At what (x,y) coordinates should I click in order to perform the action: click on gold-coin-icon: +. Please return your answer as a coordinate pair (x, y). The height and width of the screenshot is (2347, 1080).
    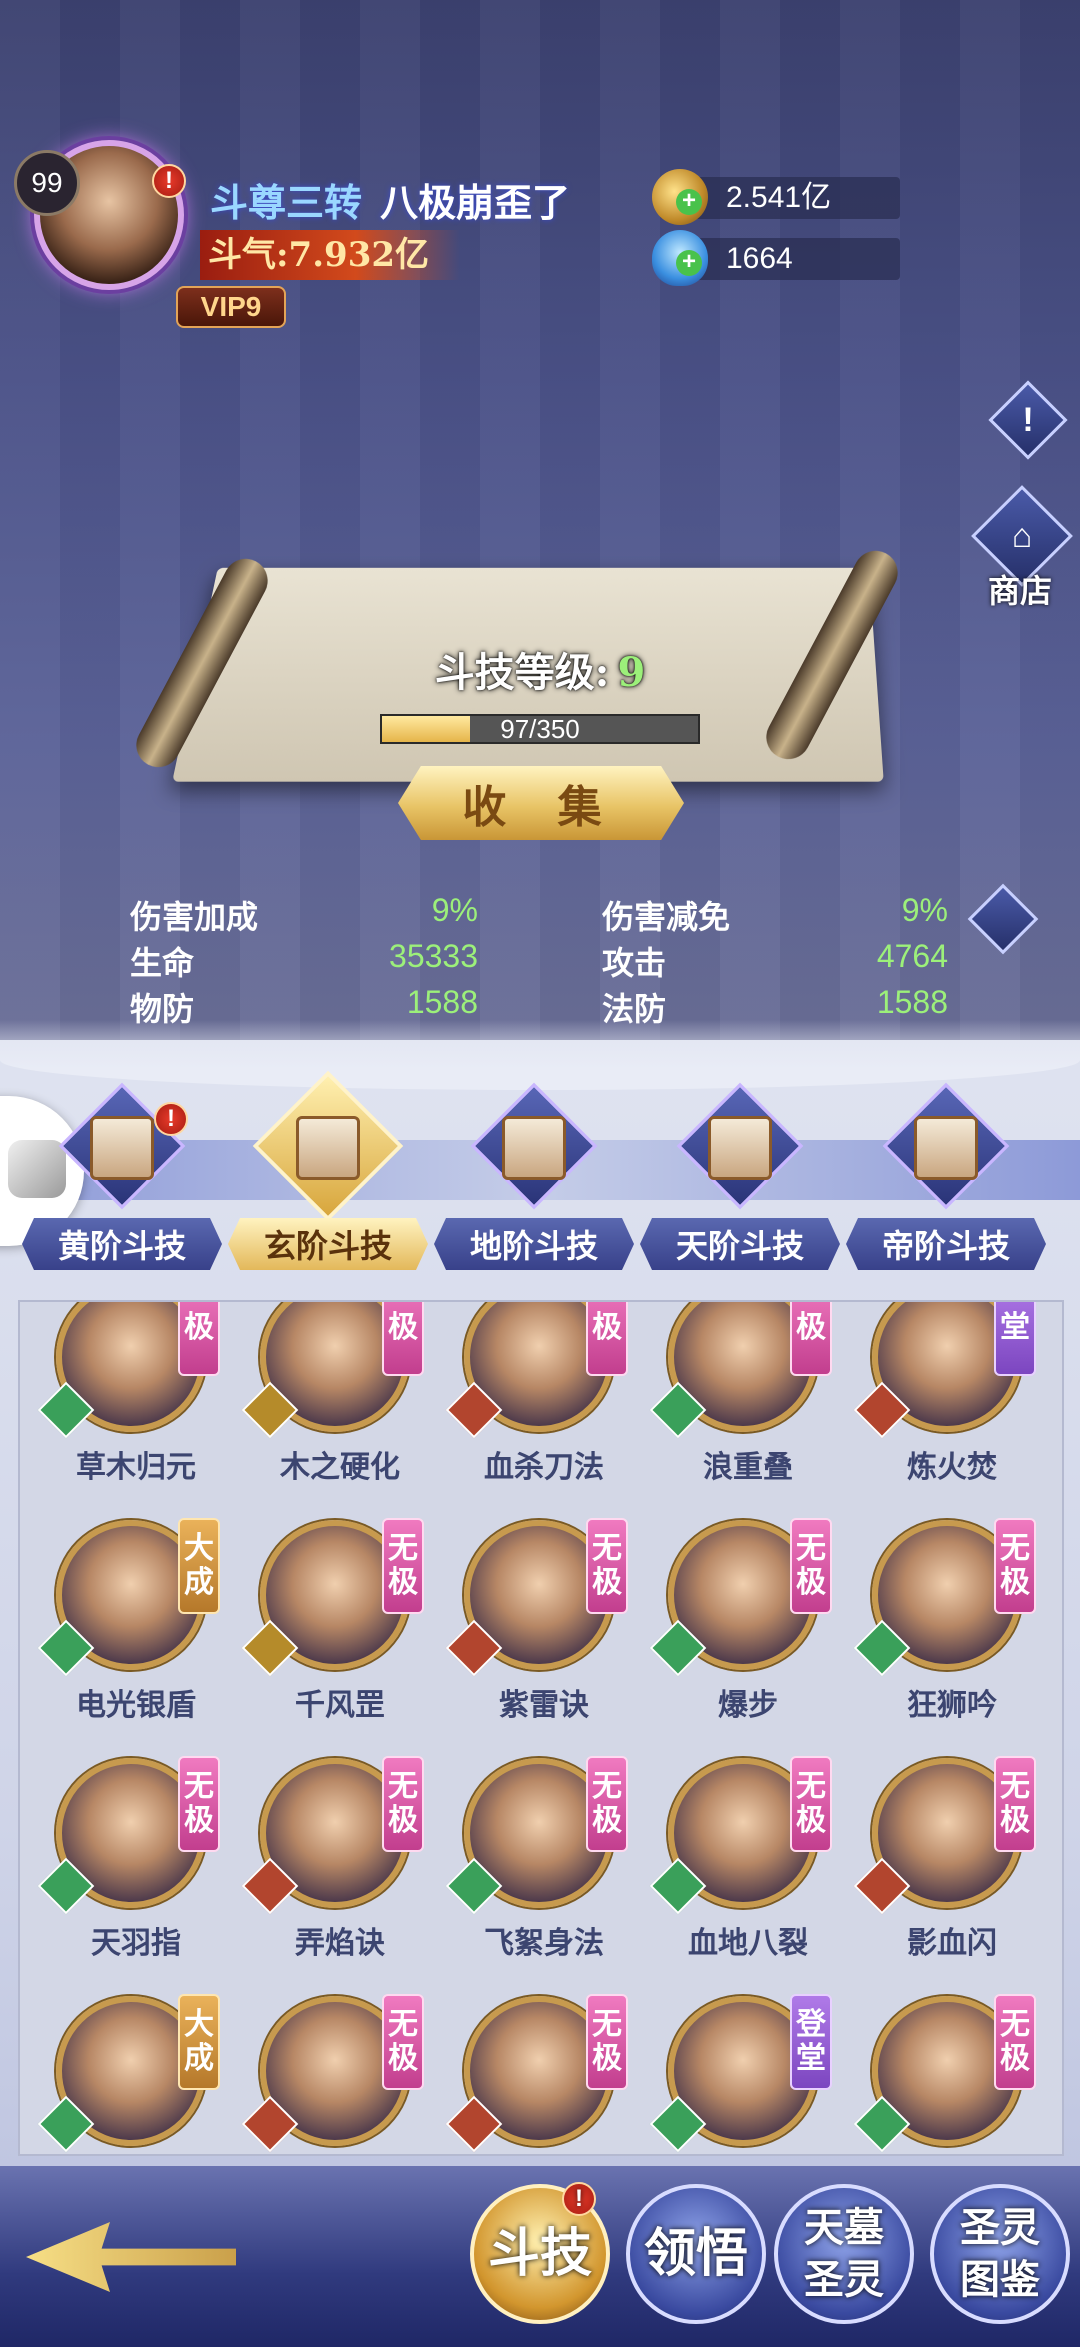
    Looking at the image, I should click on (680, 197).